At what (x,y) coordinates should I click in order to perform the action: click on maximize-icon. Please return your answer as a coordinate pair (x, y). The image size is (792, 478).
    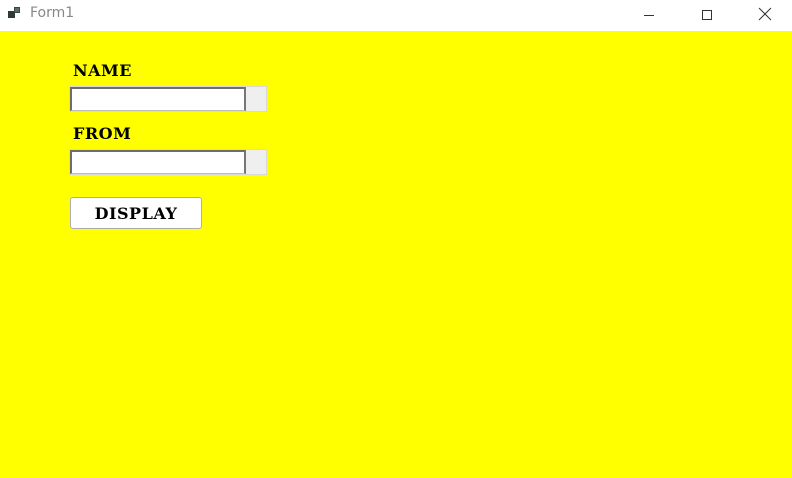
    Looking at the image, I should click on (707, 15).